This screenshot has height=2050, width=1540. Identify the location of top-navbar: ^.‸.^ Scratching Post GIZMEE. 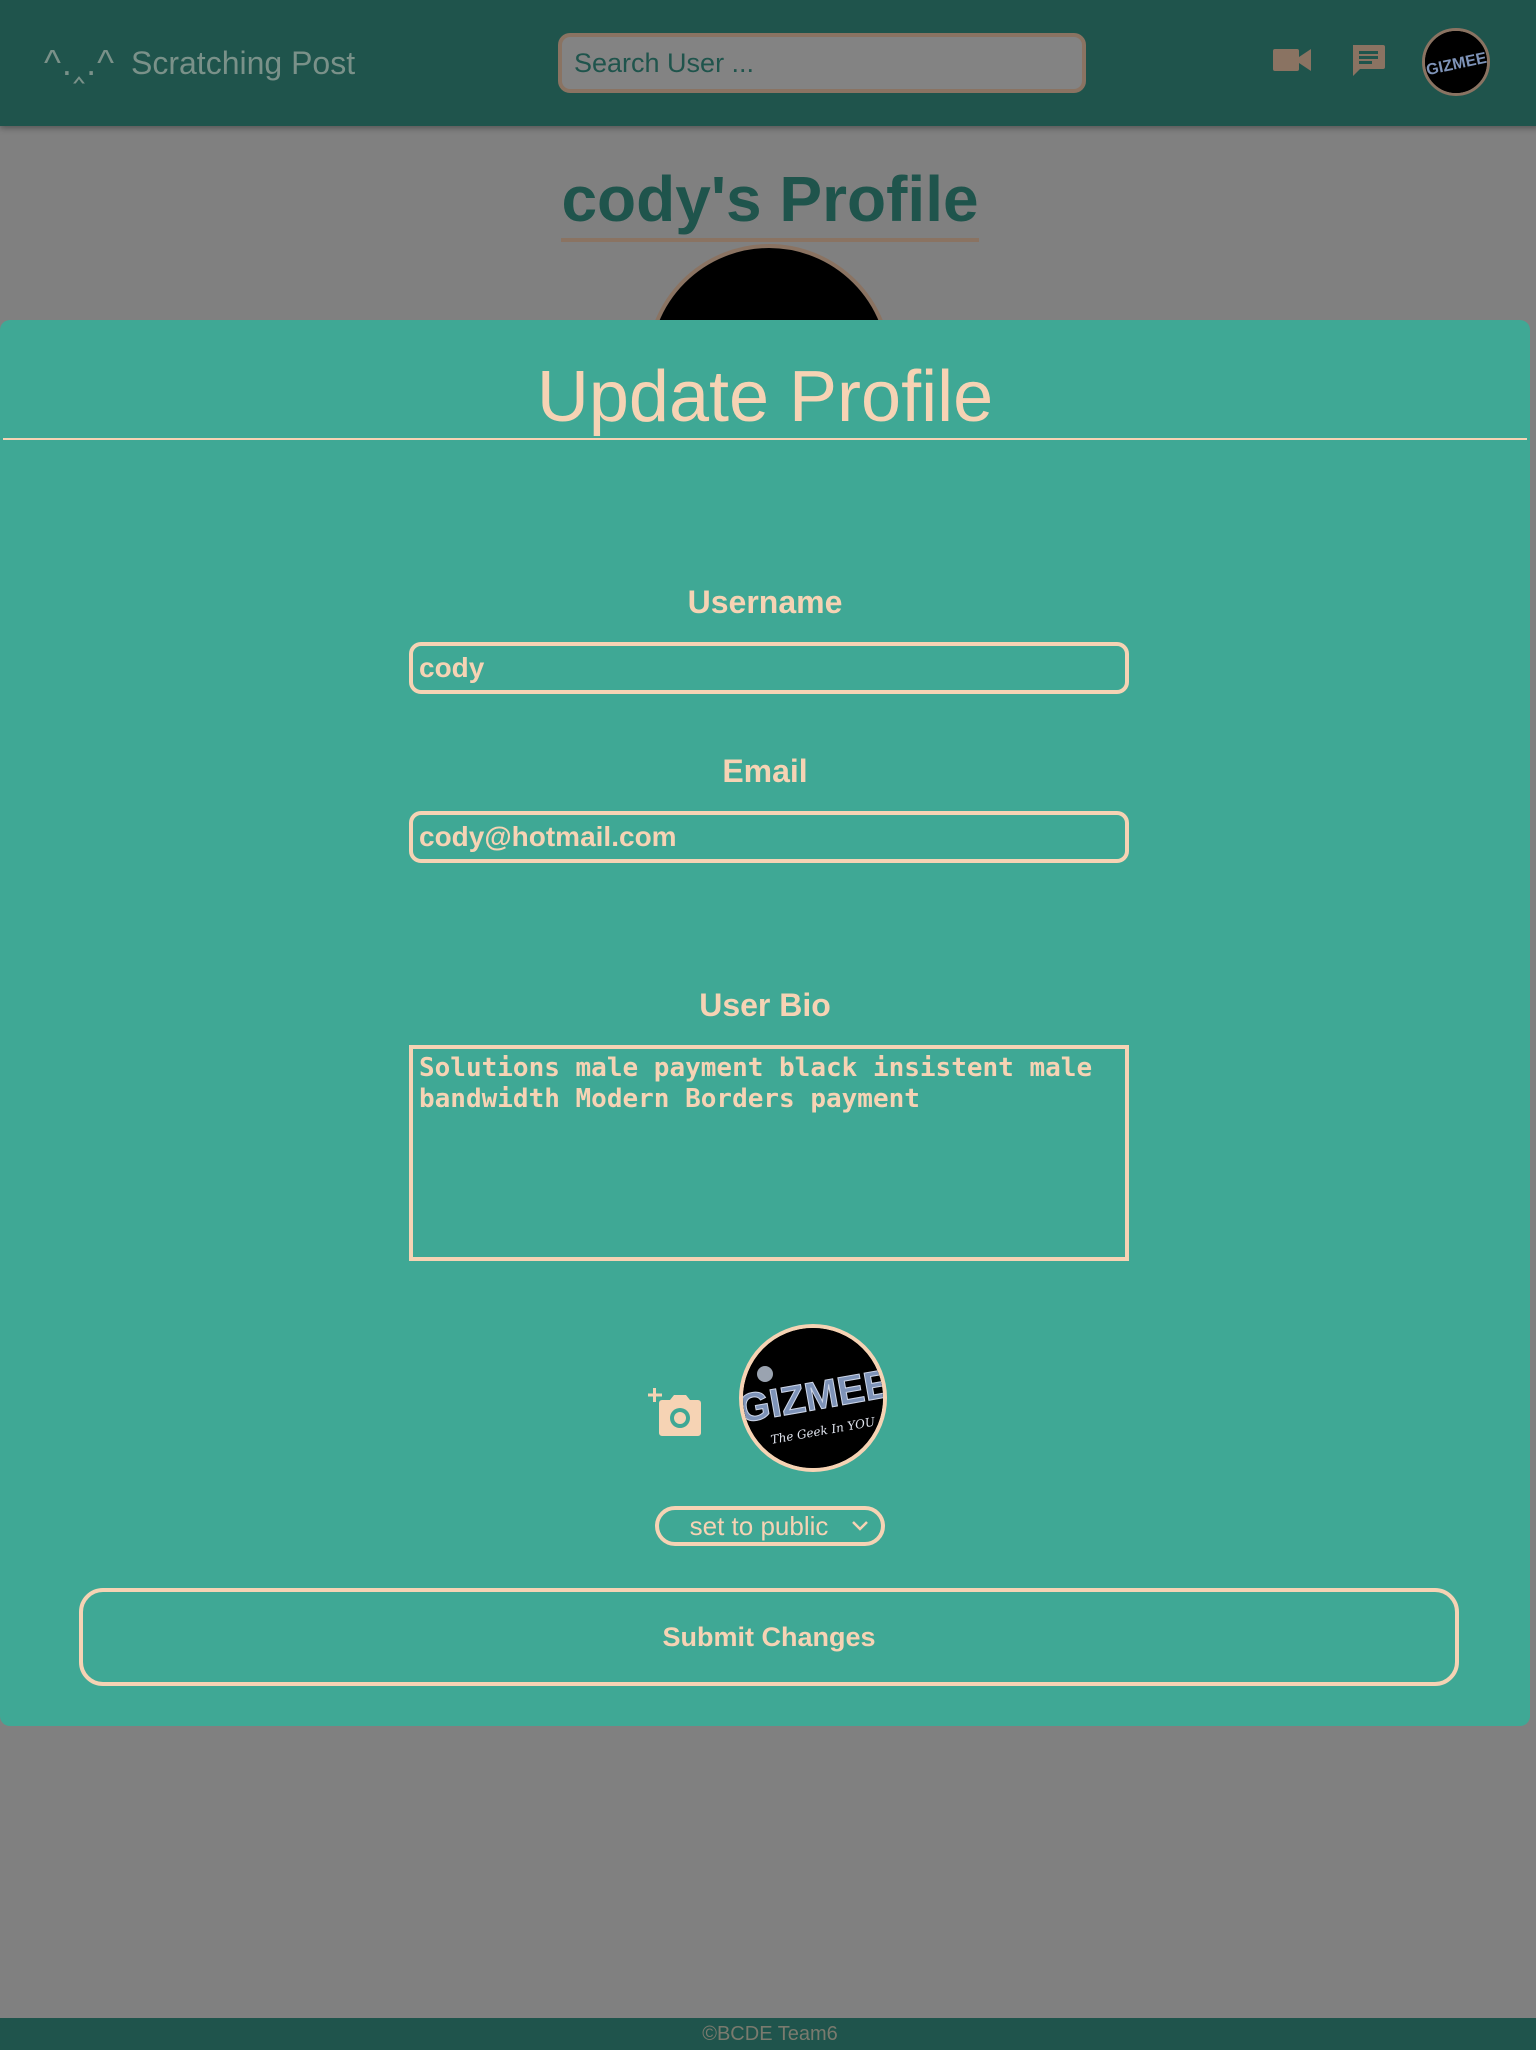
(770, 63).